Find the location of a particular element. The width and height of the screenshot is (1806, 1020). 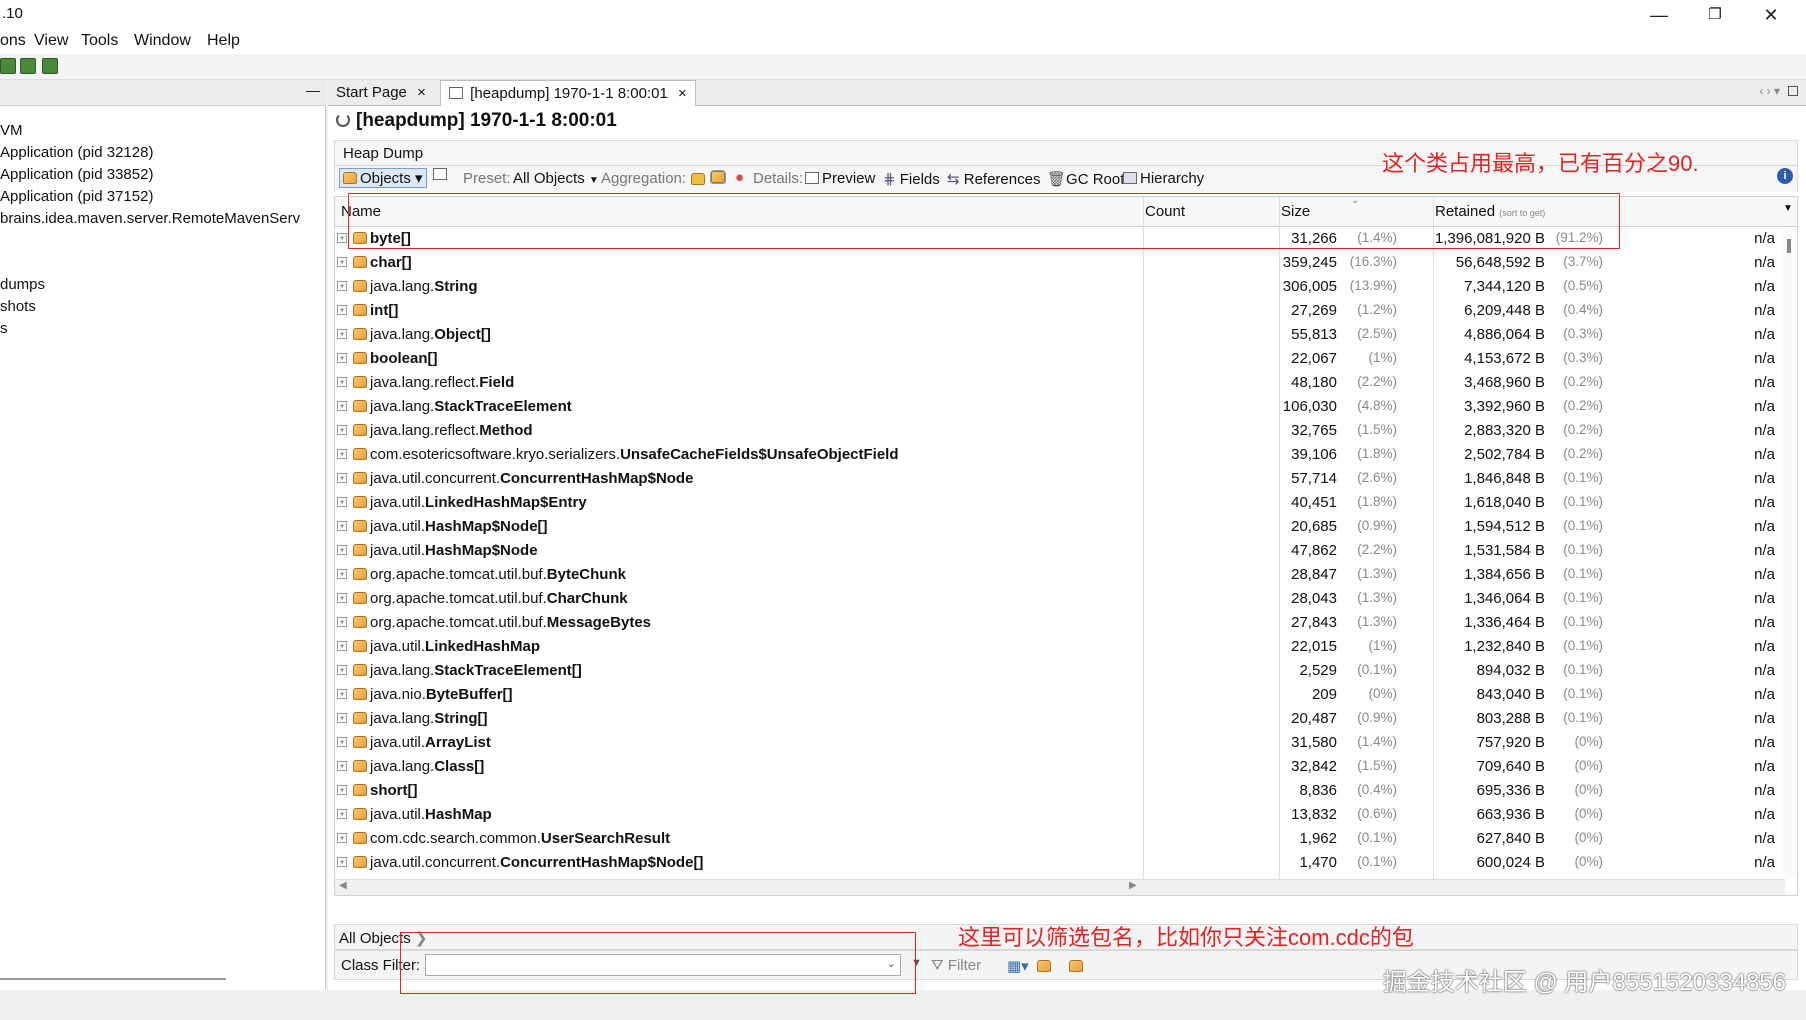

minimize-button: — is located at coordinates (1659, 15).